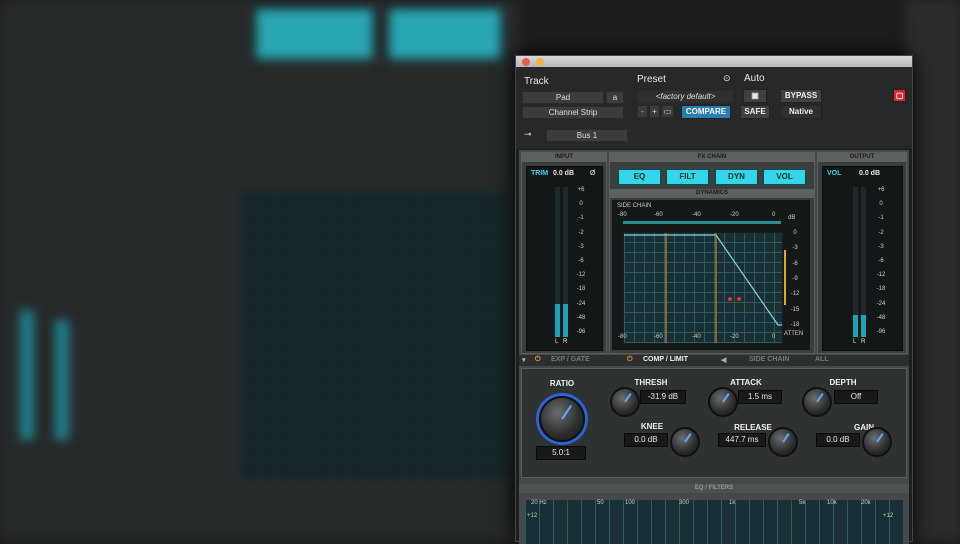  Describe the element at coordinates (769, 359) in the screenshot. I see `tab-side-chain: SIDE CHAIN` at that location.